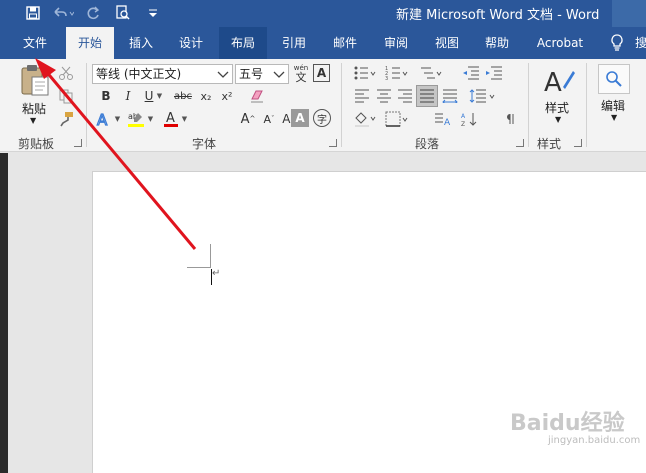 The image size is (646, 473). Describe the element at coordinates (405, 96) in the screenshot. I see `align-right-icon` at that location.